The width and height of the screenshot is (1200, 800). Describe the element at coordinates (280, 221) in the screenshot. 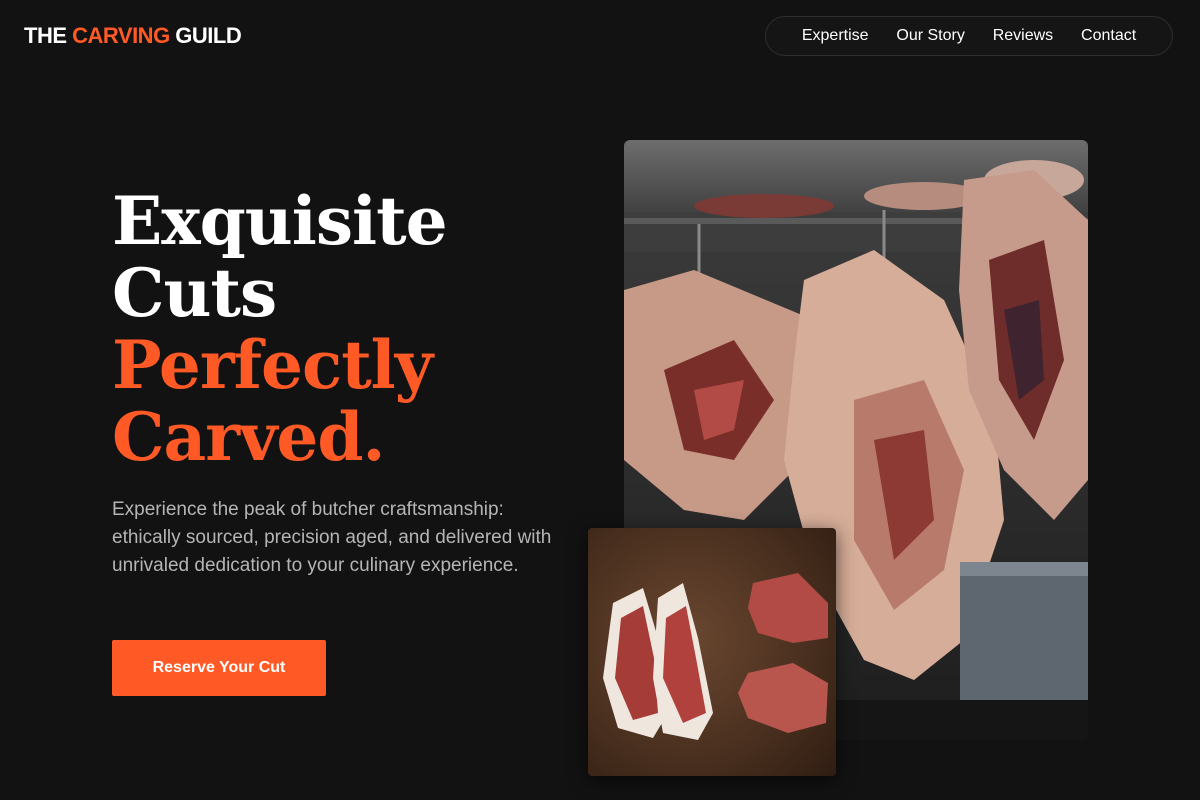

I see `headline-line-1: Exquisite` at that location.